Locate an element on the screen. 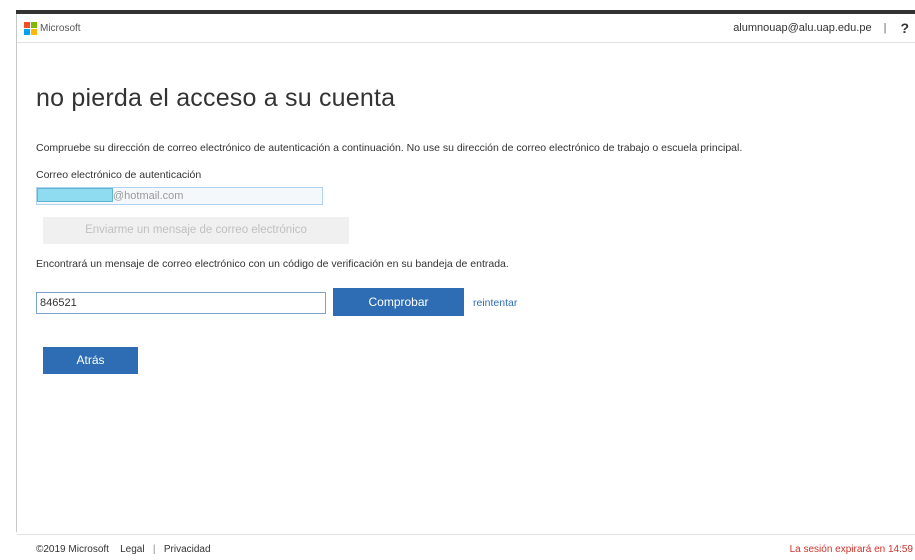 The width and height of the screenshot is (915, 560). account-area: alumnouap@alu.uap.edu.pe | ? is located at coordinates (824, 28).